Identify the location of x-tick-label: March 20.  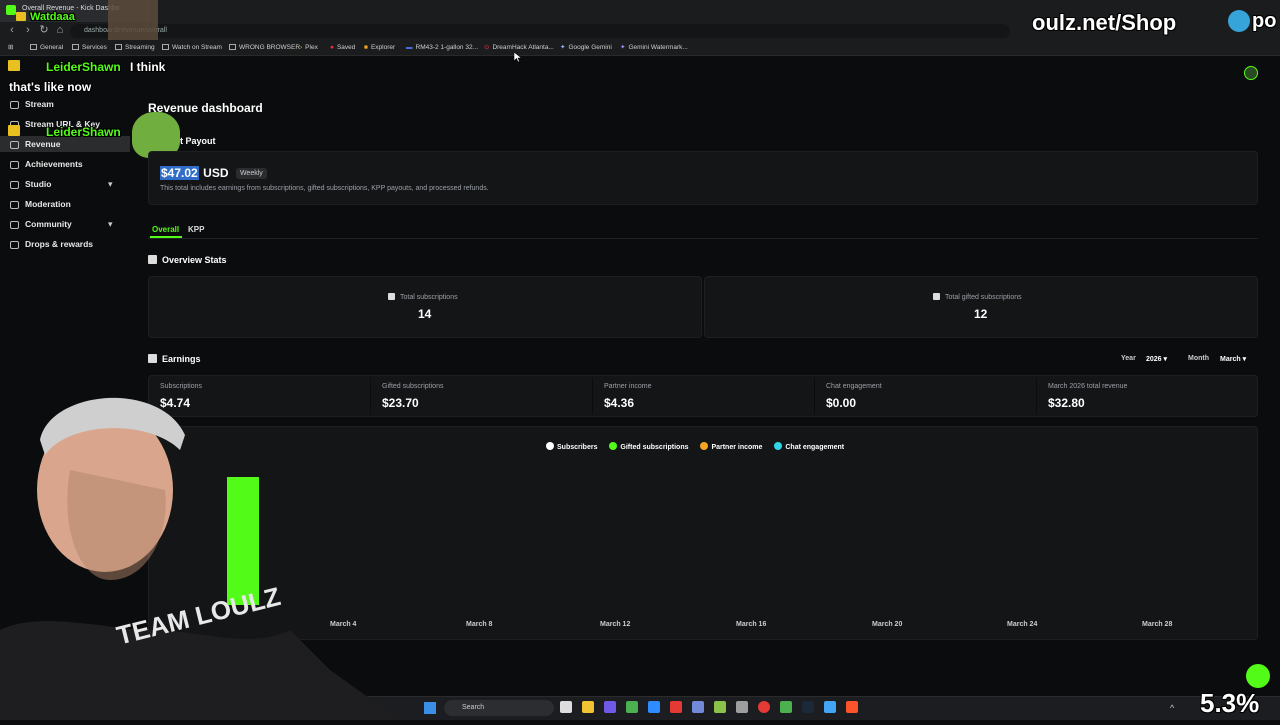
(887, 624).